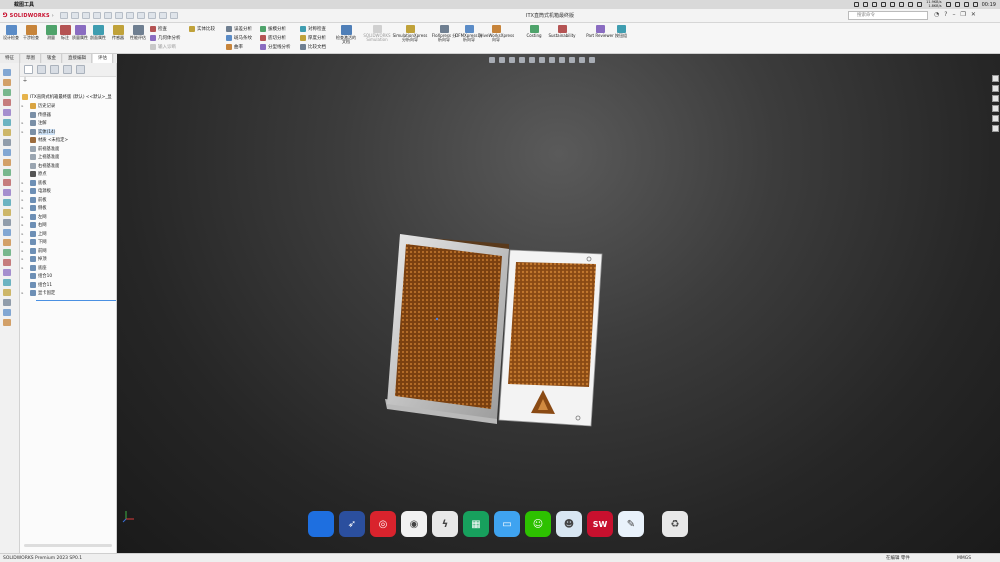 Image resolution: width=1000 pixels, height=562 pixels. I want to click on restore-icon: ❐, so click(962, 14).